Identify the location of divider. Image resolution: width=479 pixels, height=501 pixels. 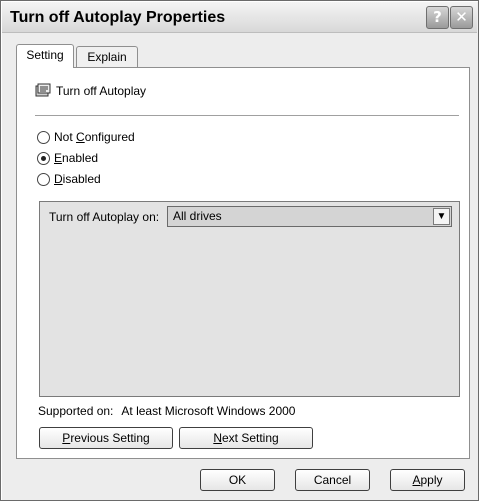
(247, 115).